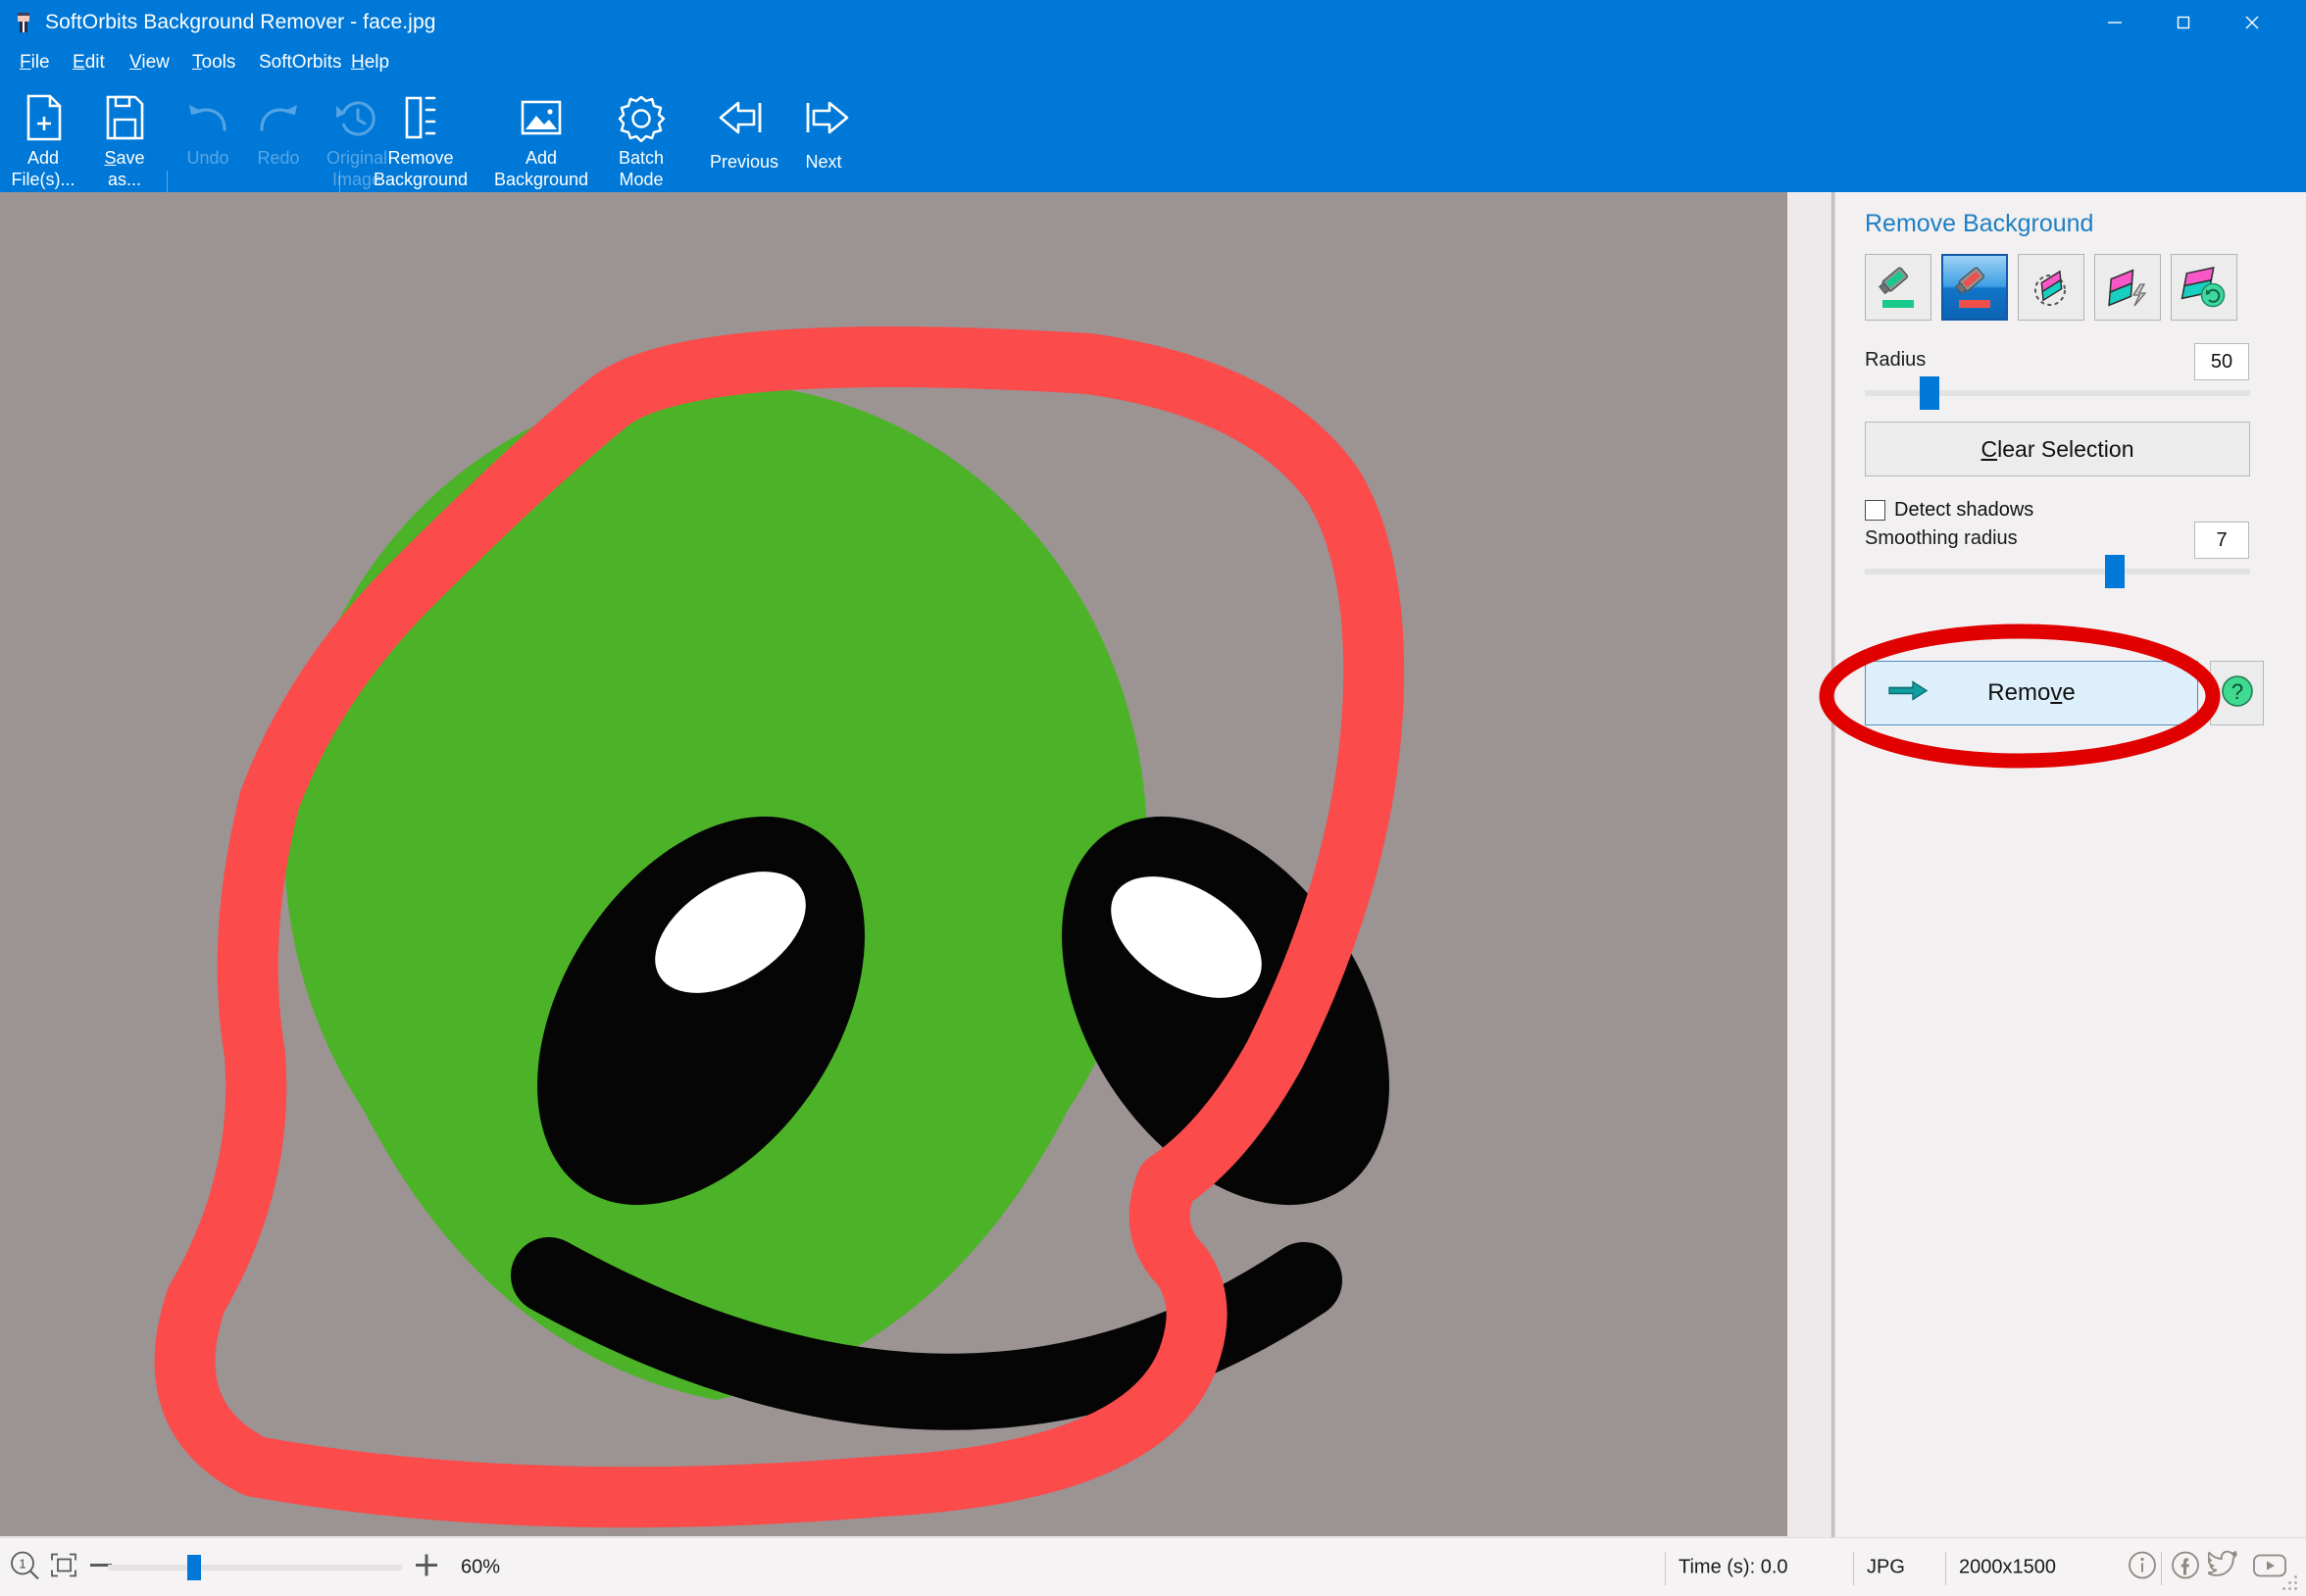 Image resolution: width=2306 pixels, height=1596 pixels. What do you see at coordinates (2127, 287) in the screenshot?
I see `tool-magic-wand-button` at bounding box center [2127, 287].